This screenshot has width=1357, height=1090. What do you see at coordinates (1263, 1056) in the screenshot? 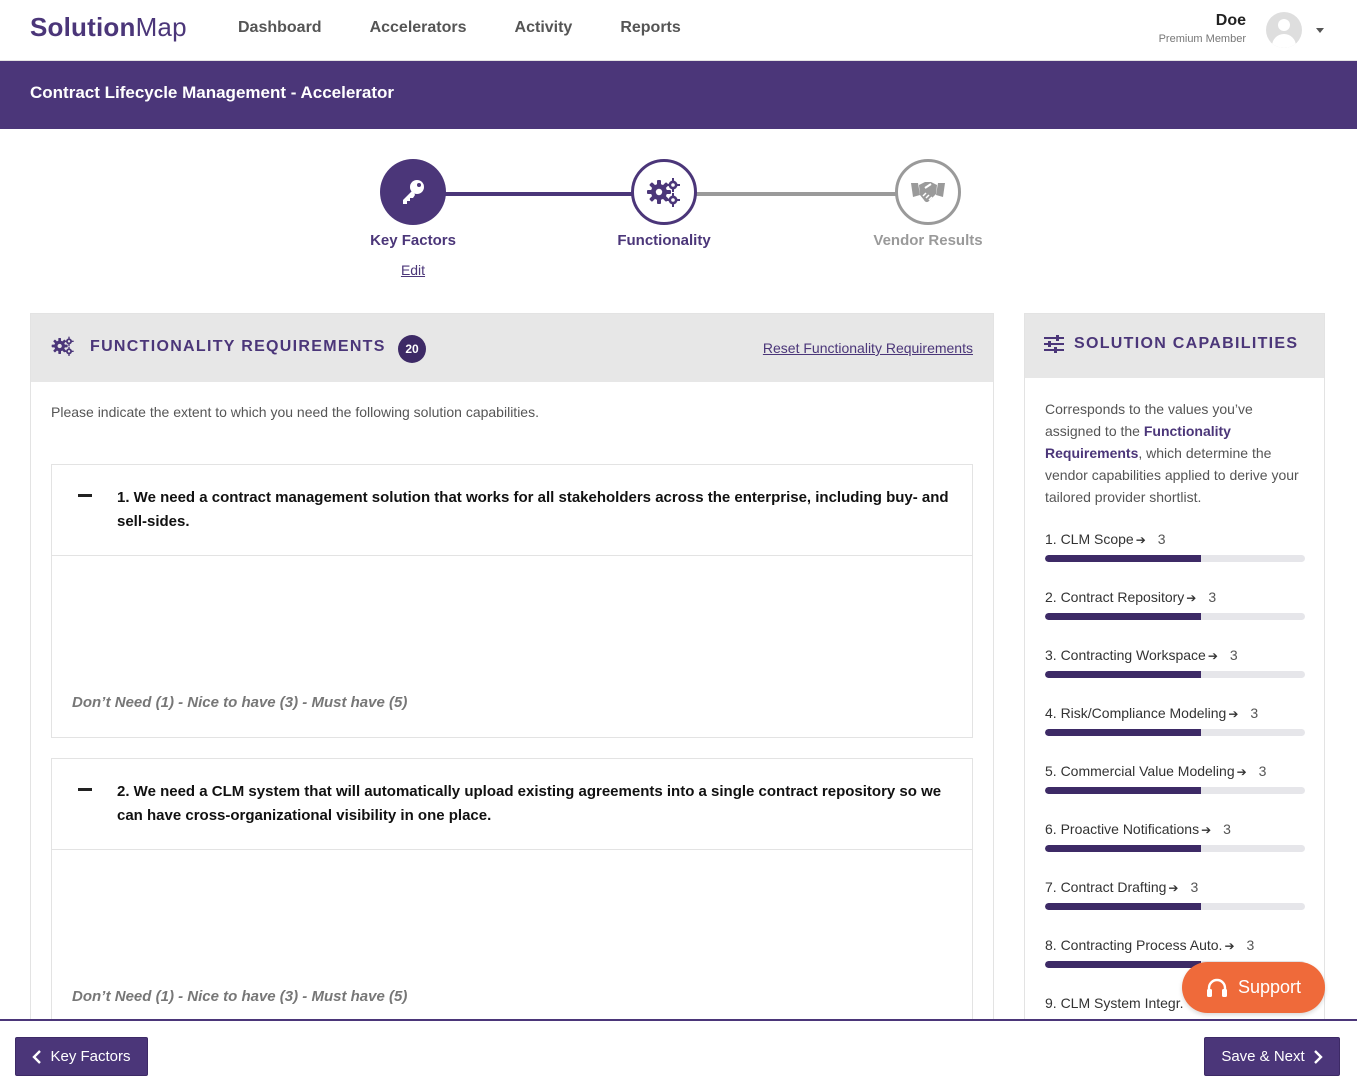
I see `next-button-label: Save & Next` at bounding box center [1263, 1056].